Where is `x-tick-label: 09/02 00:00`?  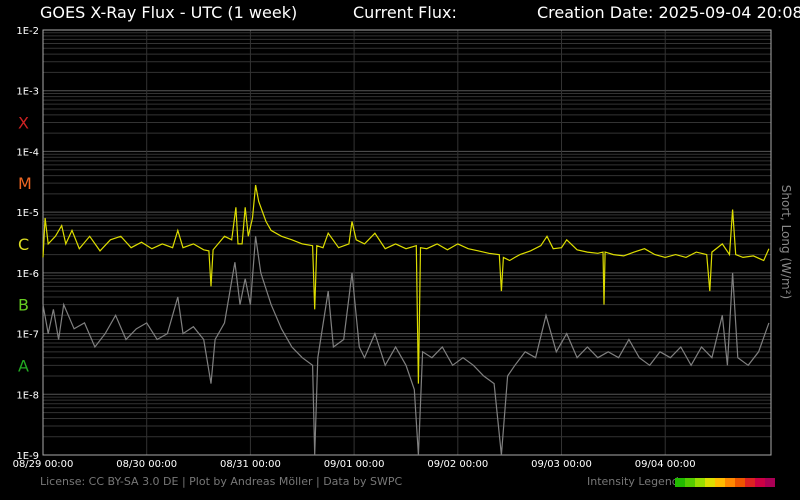 x-tick-label: 09/02 00:00 is located at coordinates (457, 464).